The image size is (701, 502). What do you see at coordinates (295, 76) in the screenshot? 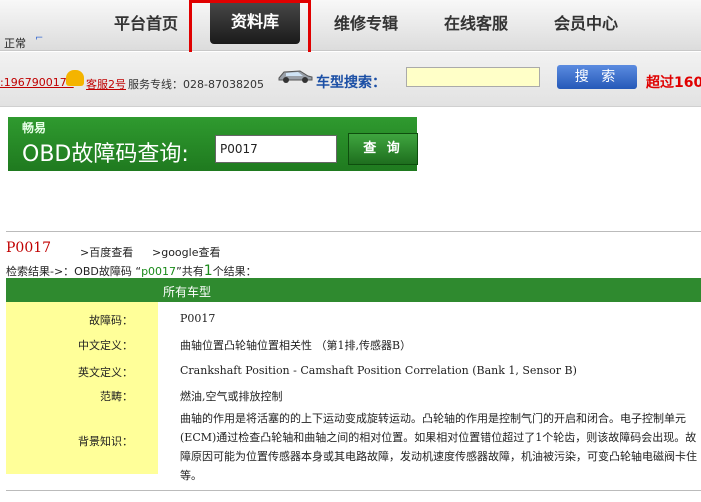
I see `car-icon` at bounding box center [295, 76].